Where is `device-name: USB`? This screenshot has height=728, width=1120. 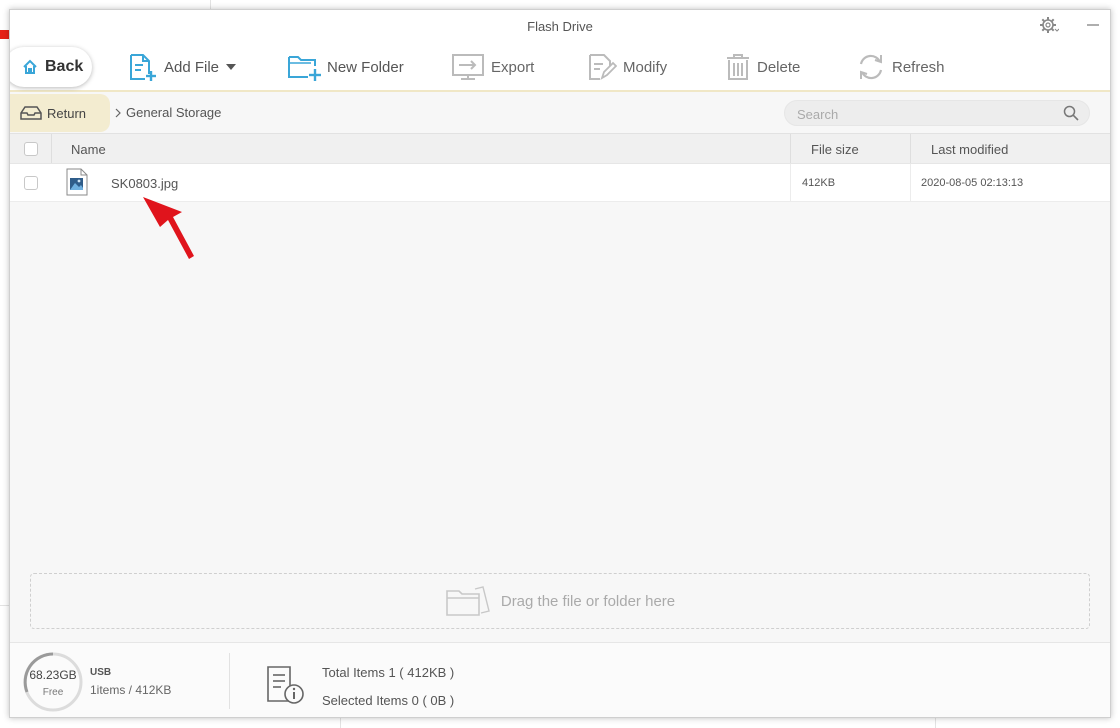
device-name: USB is located at coordinates (101, 672).